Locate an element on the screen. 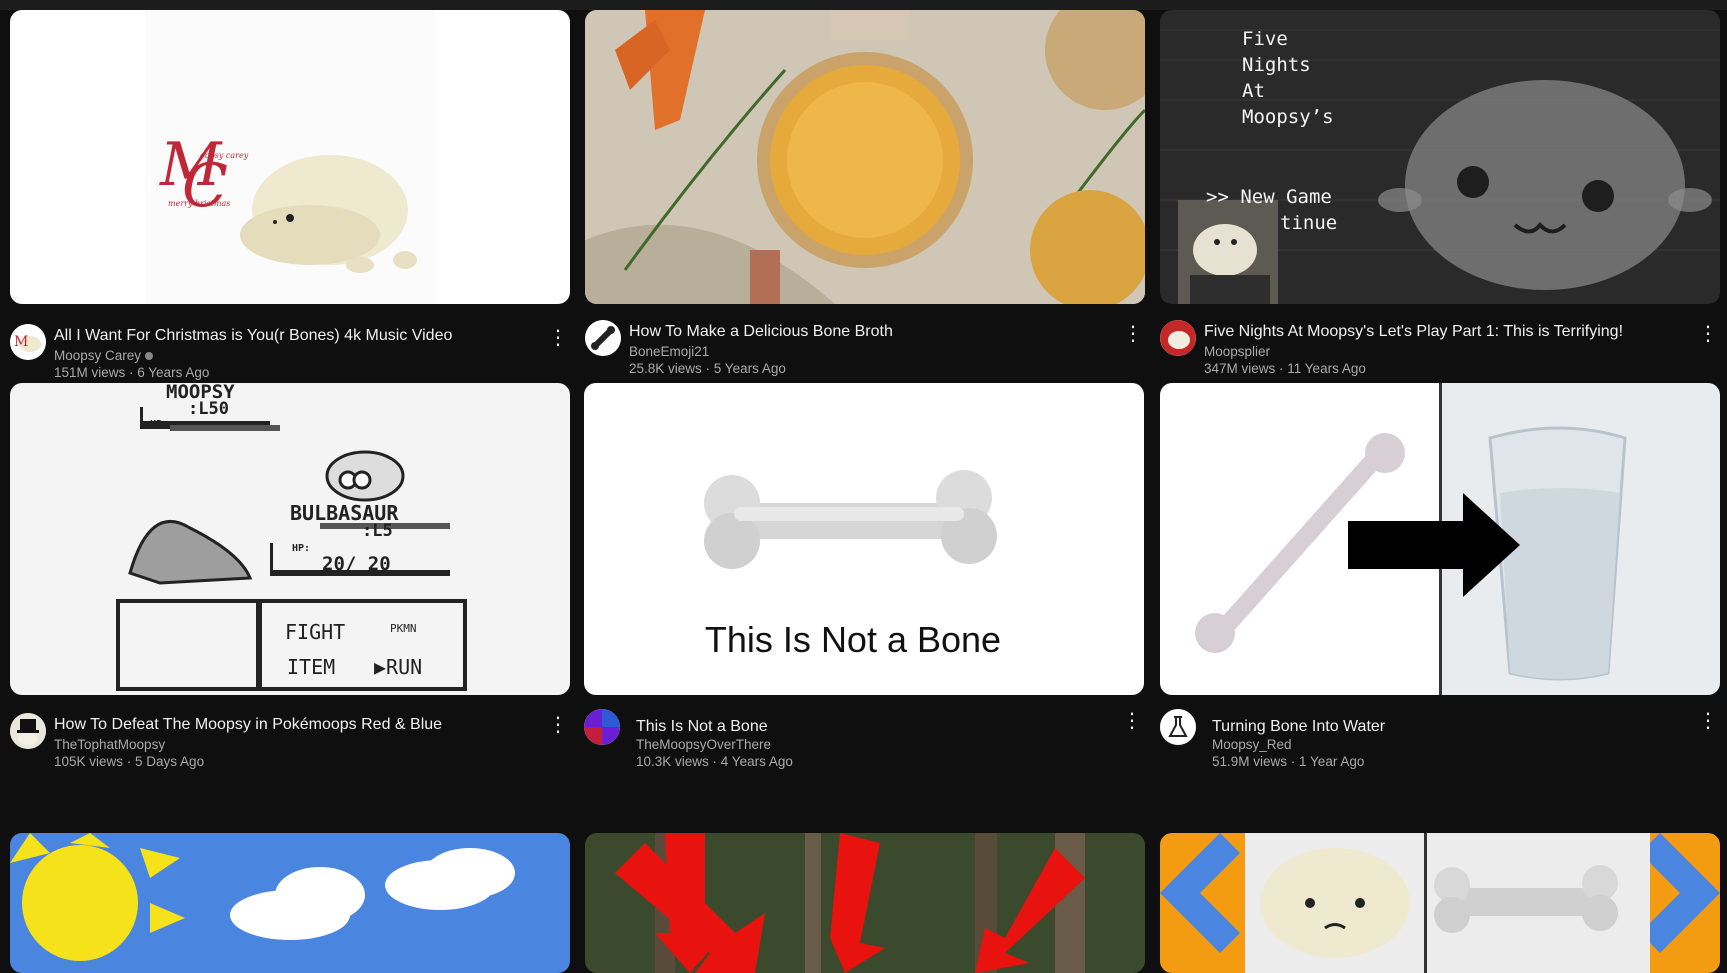 The width and height of the screenshot is (1727, 973). channel-avatar: M is located at coordinates (28, 342).